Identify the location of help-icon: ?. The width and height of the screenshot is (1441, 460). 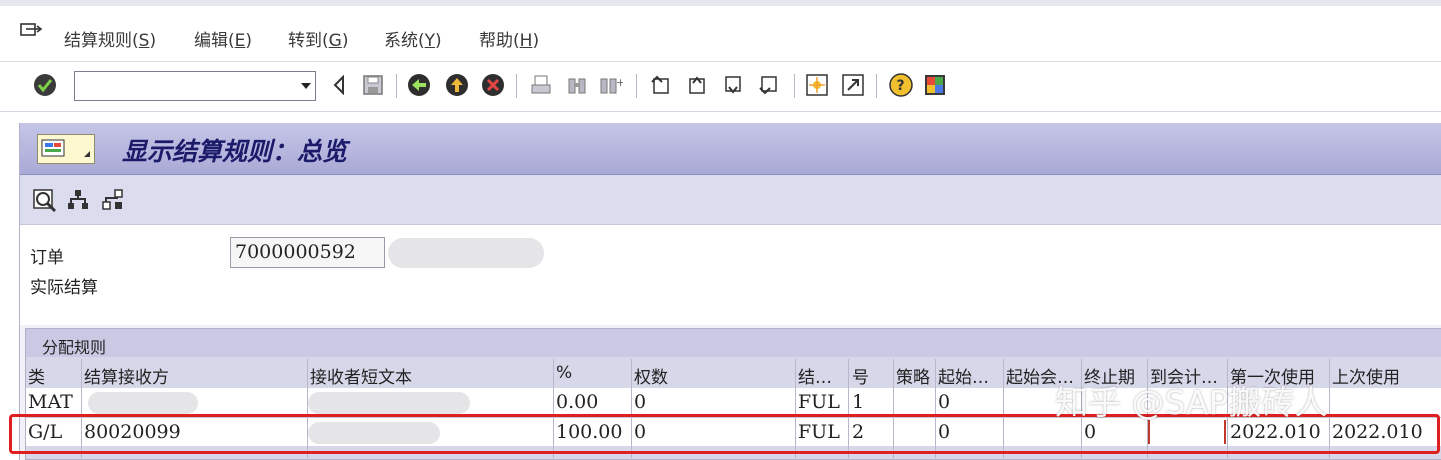
(901, 85).